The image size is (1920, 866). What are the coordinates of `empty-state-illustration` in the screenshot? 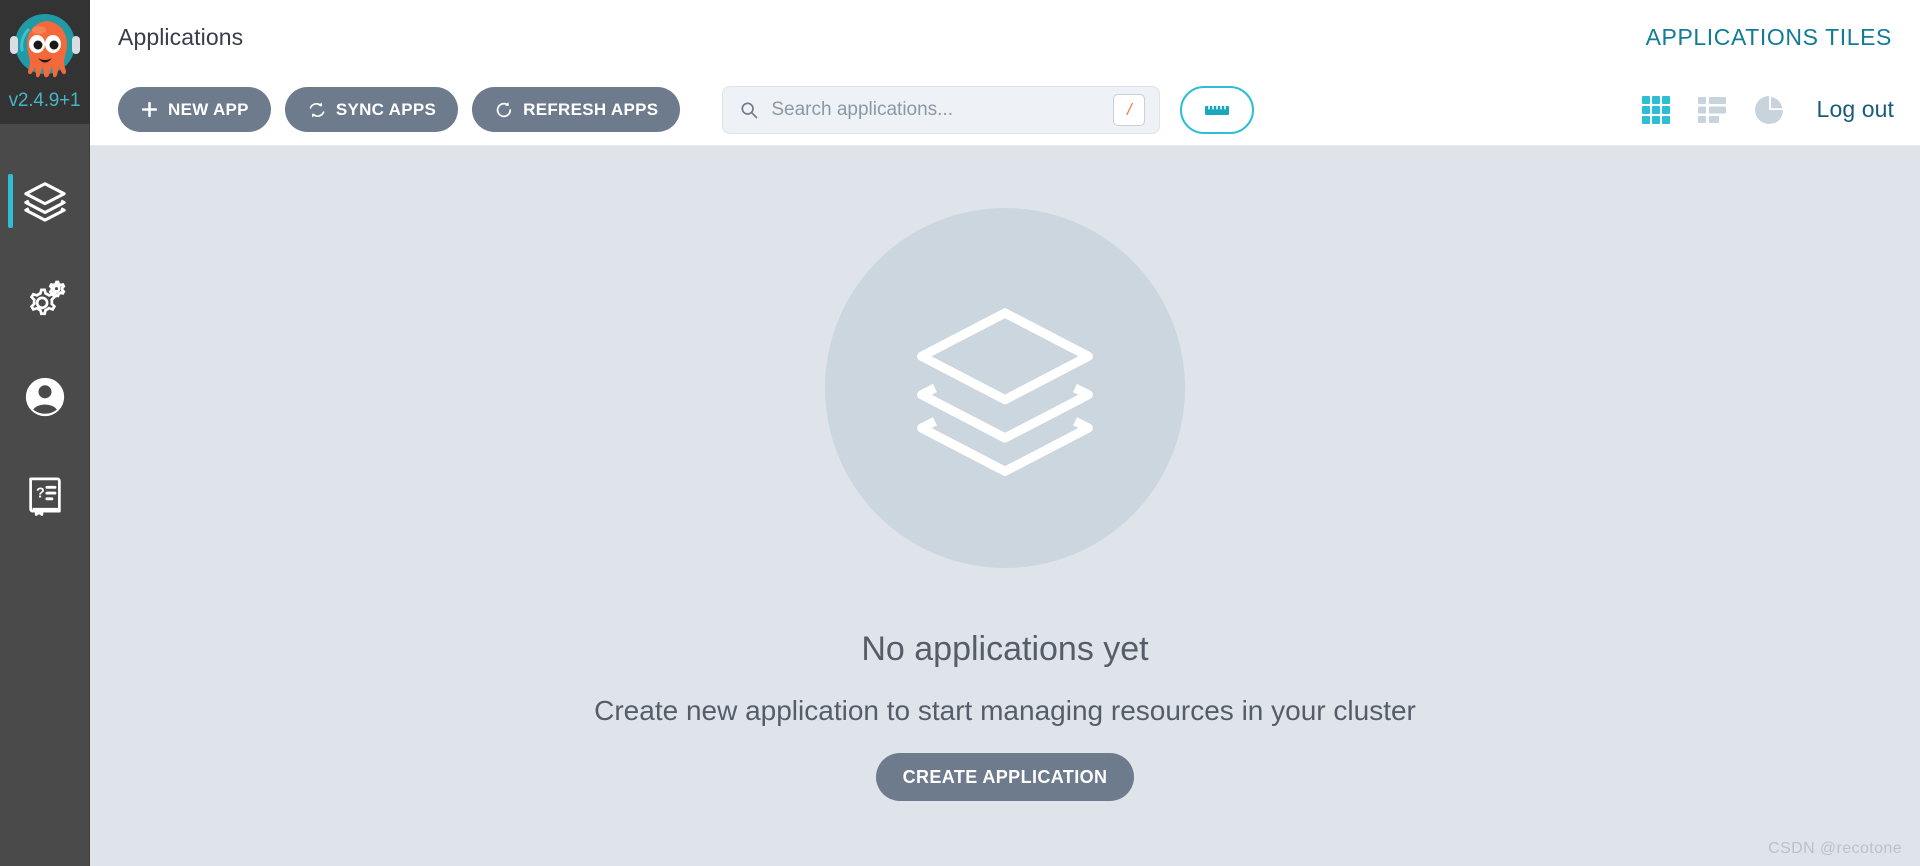 It's located at (1005, 388).